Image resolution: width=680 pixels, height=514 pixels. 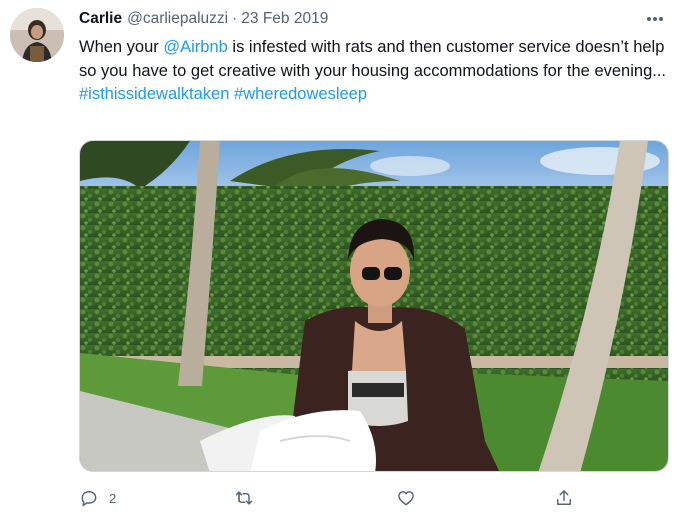 I want to click on tweet-header: Carlie @carliepaluzzi · 23 Feb 2019, so click(x=203, y=20).